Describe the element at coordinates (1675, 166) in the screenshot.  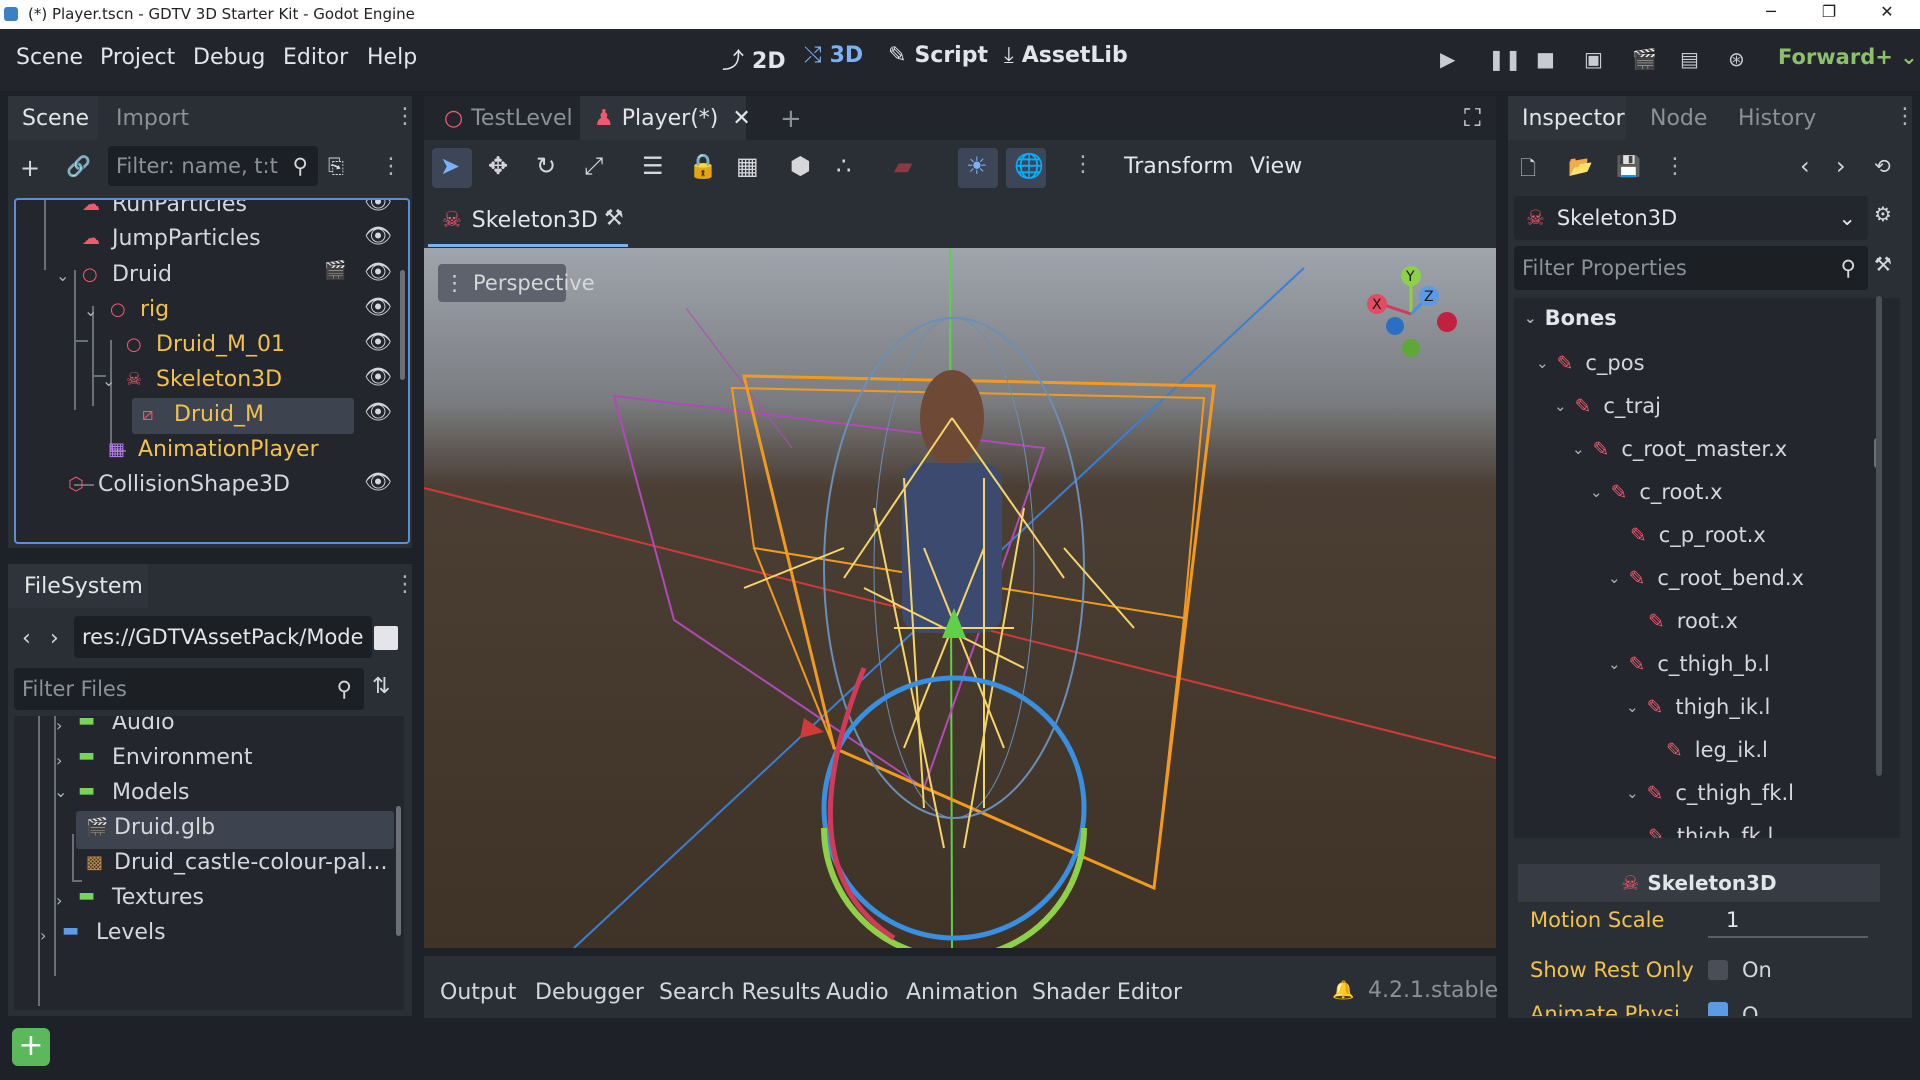
I see `resource-menu-icon: ⋮` at that location.